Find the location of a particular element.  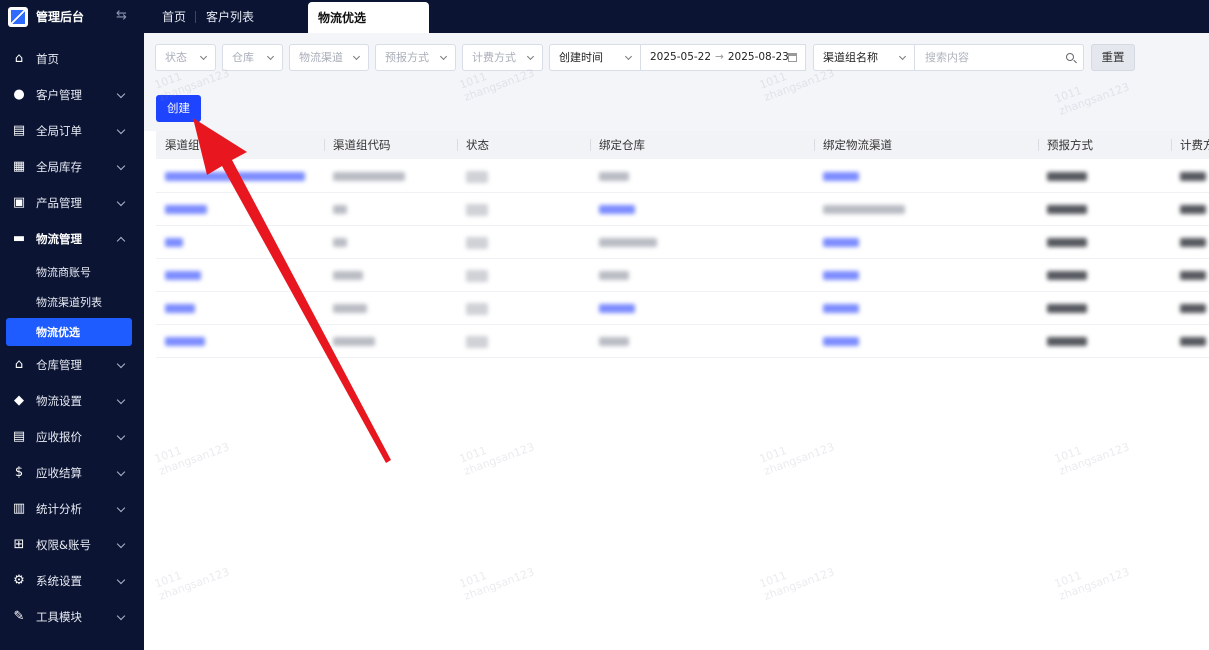

date-range-picker: 2025-05-22 → 2025-08-23 is located at coordinates (723, 57).